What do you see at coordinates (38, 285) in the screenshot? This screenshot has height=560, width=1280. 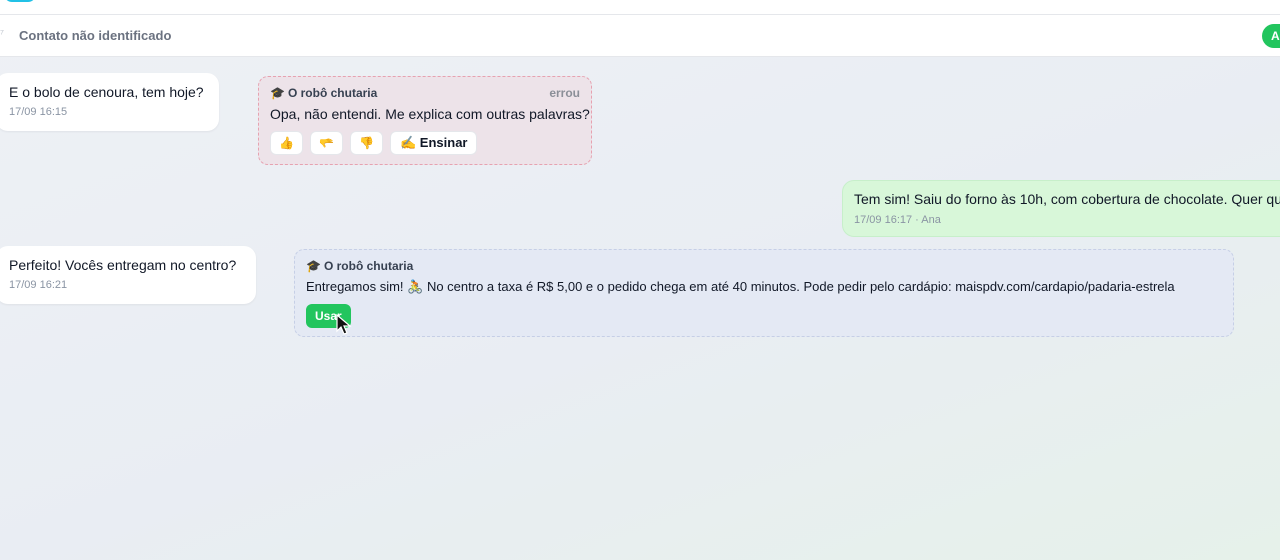 I see `message-time: 17/09 16:21` at bounding box center [38, 285].